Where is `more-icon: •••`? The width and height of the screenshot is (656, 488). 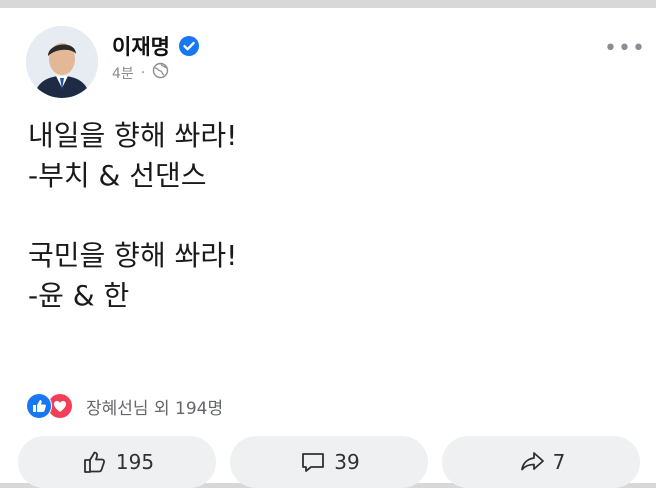 more-icon: ••• is located at coordinates (625, 48).